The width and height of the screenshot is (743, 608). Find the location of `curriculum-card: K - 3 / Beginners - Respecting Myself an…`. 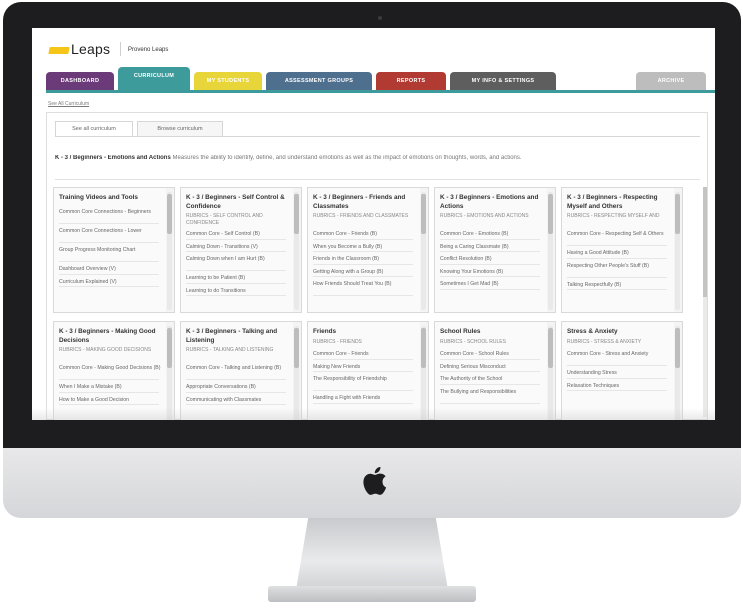

curriculum-card: K - 3 / Beginners - Respecting Myself an… is located at coordinates (622, 250).